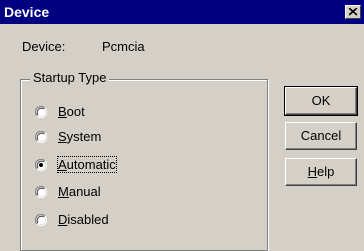 The image size is (364, 251). I want to click on radio-boot: Boot, so click(65, 113).